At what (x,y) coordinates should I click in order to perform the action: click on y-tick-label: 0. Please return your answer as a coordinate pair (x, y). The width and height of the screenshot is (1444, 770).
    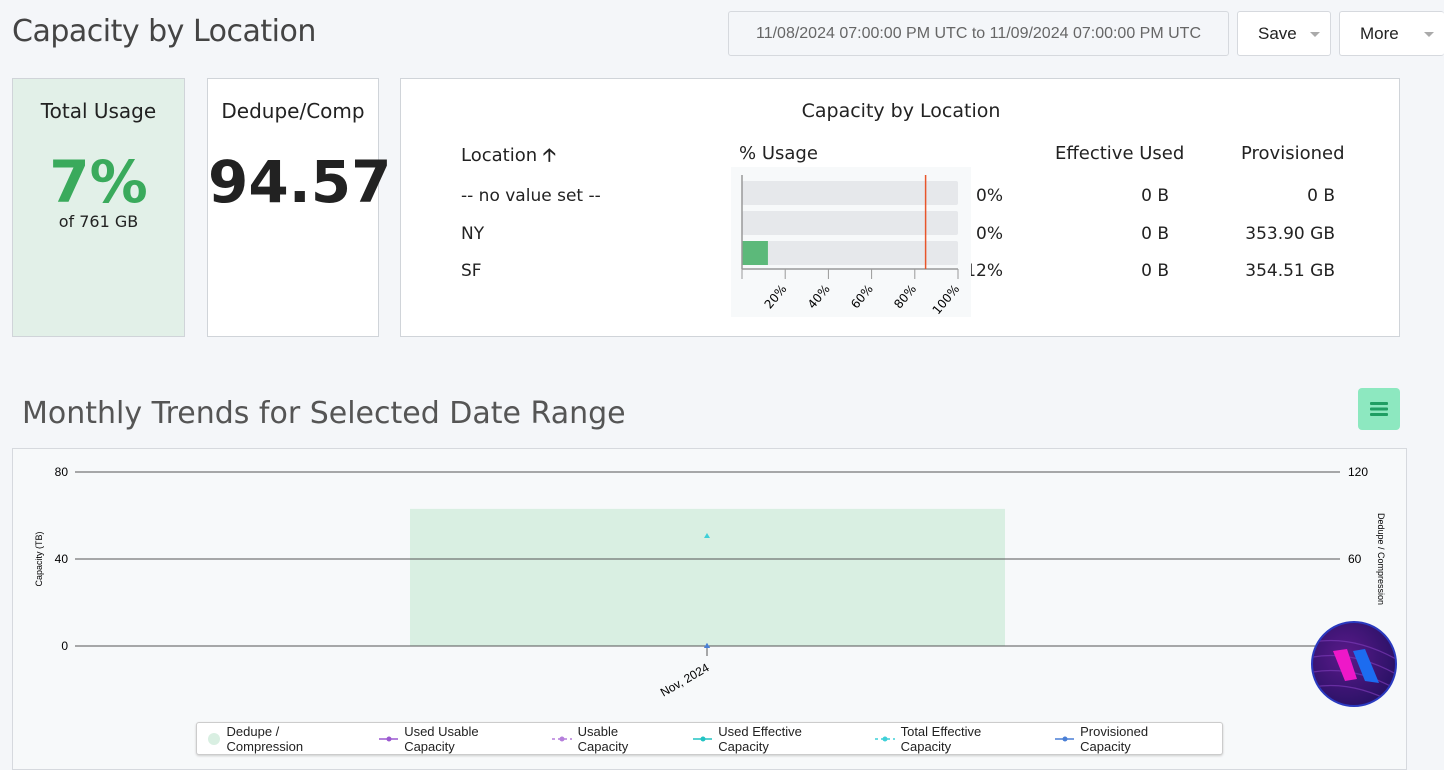
    Looking at the image, I should click on (64, 646).